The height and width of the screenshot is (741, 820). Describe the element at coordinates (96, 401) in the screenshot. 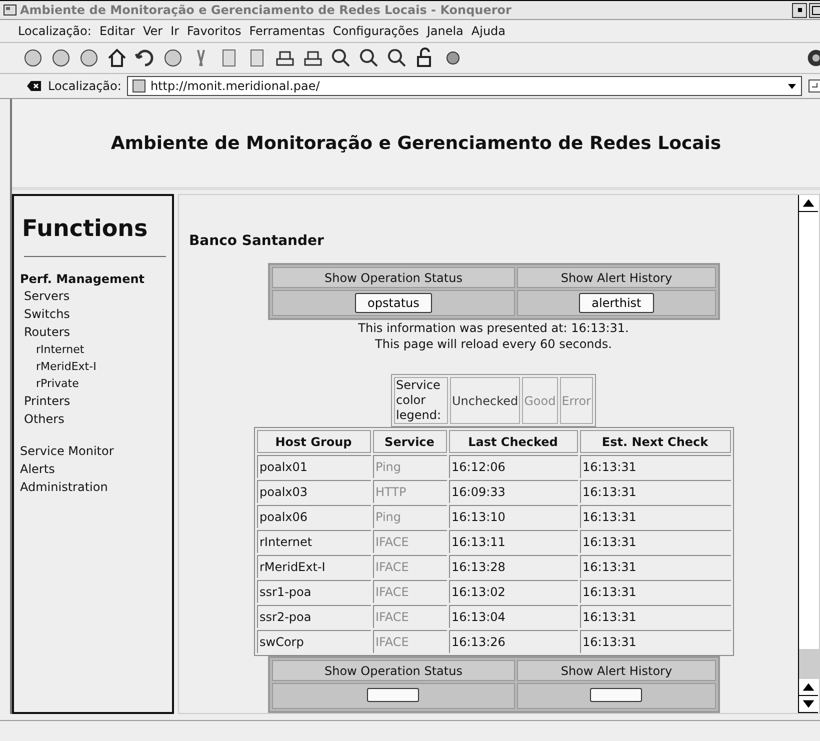

I see `sidebar-link: Printers` at that location.